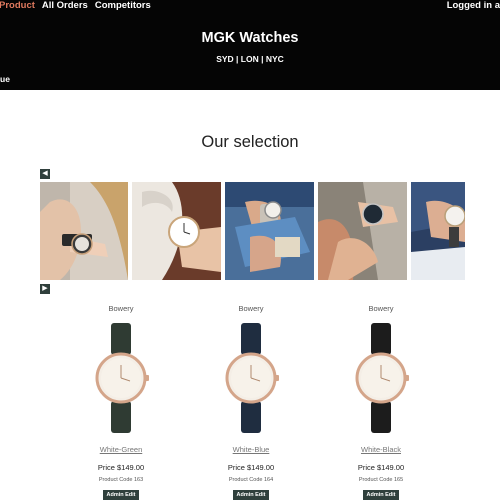  Describe the element at coordinates (250, 142) in the screenshot. I see `section-title: Our selection` at that location.